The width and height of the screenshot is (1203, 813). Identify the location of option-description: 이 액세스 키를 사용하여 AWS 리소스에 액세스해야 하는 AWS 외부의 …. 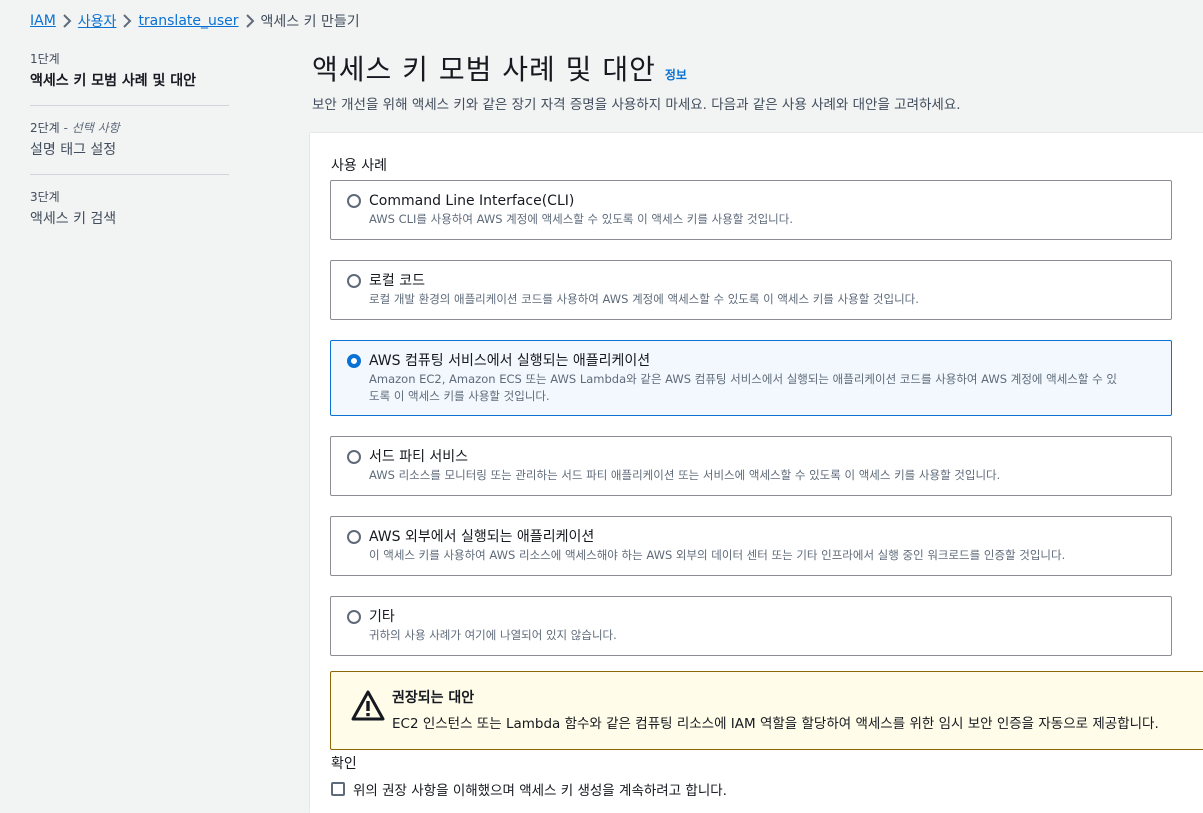
(717, 555).